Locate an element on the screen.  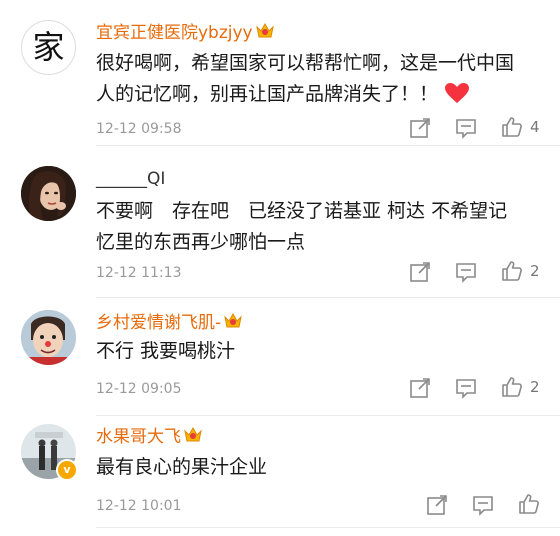
like-count: 4 is located at coordinates (535, 127).